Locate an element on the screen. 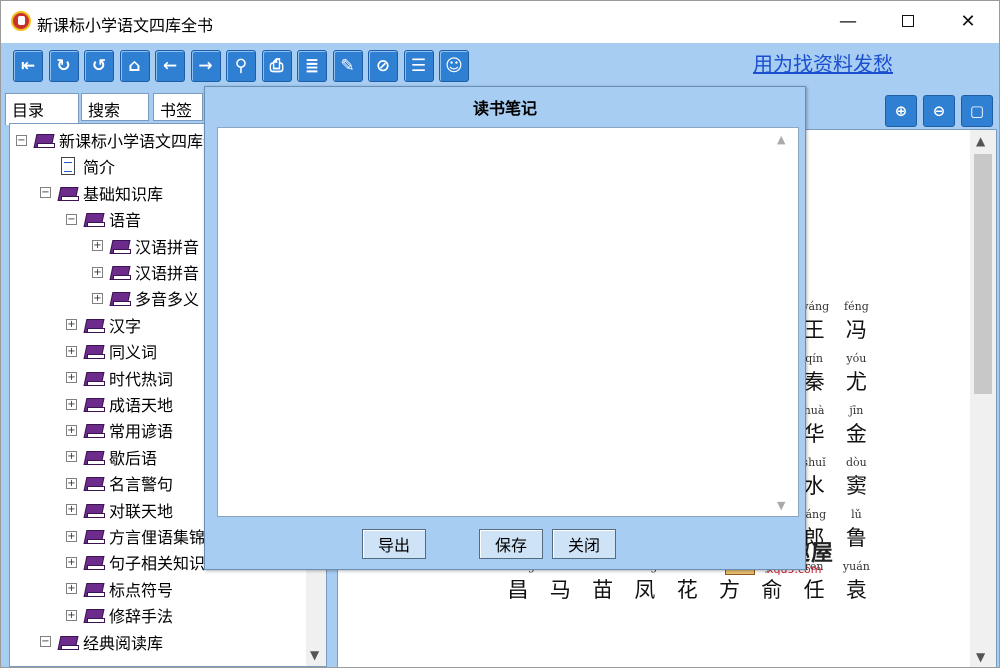 This screenshot has width=1000, height=668. tree-node: + 方言俚语集锦 is located at coordinates (135, 536).